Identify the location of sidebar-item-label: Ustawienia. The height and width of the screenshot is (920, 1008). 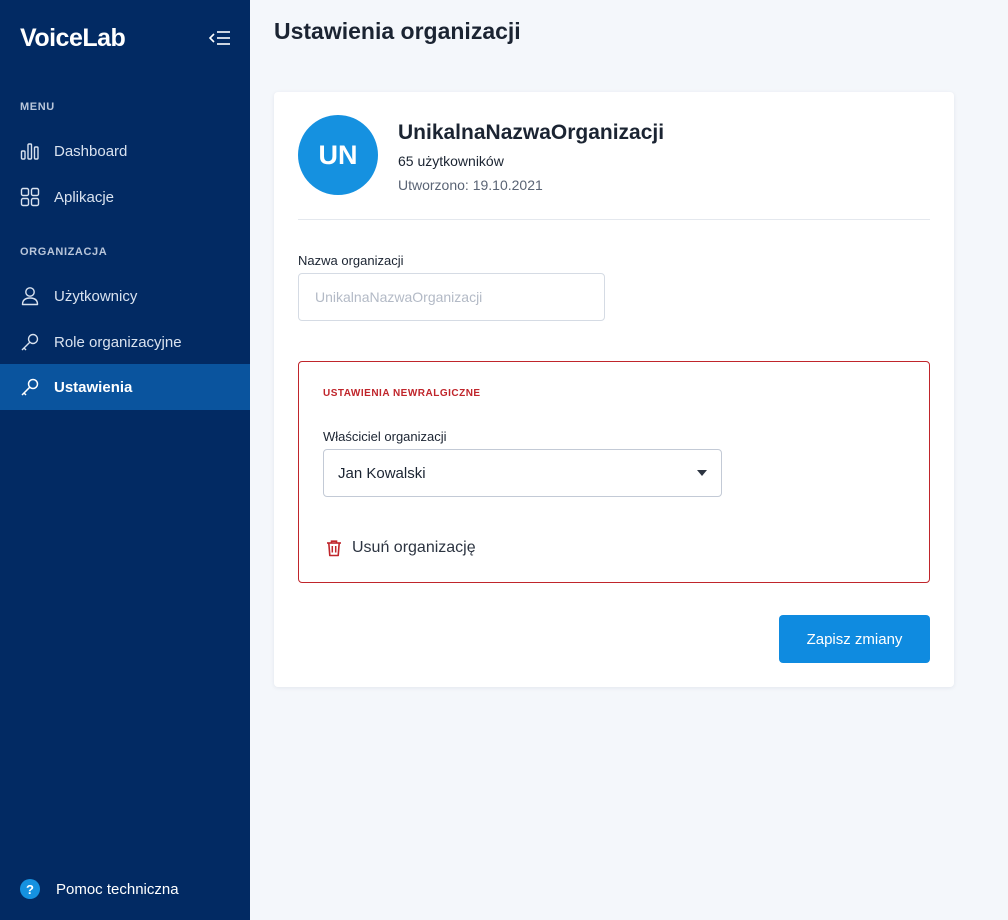
(93, 387).